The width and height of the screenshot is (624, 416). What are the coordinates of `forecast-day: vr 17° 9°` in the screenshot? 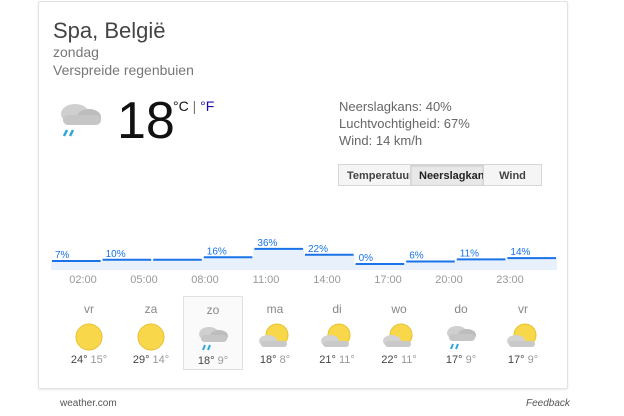 It's located at (523, 333).